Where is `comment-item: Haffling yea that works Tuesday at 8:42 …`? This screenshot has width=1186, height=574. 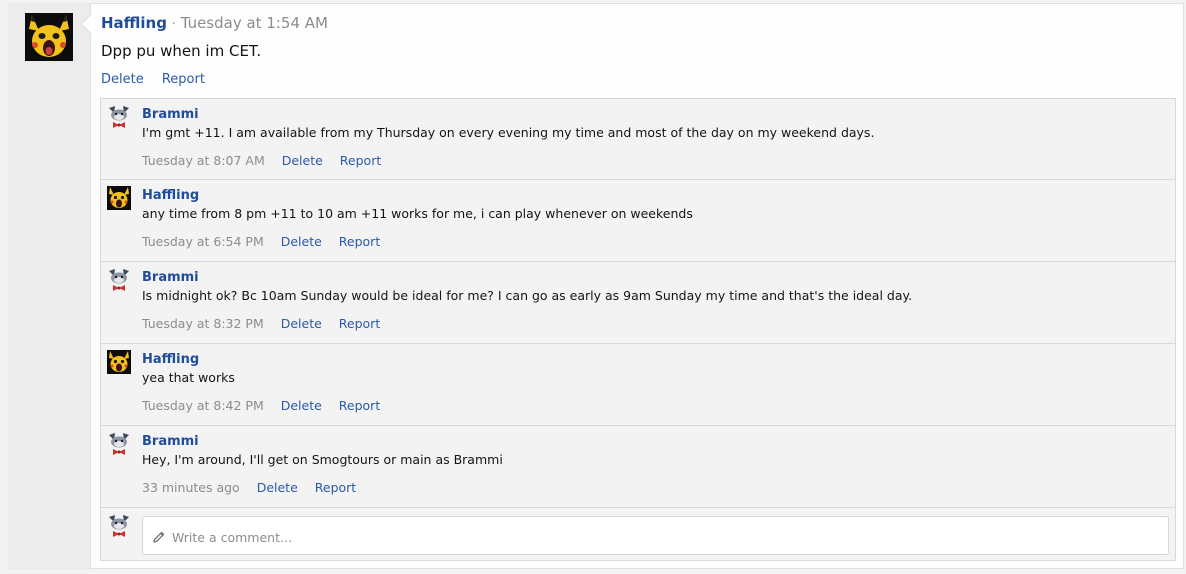 comment-item: Haffling yea that works Tuesday at 8:42 … is located at coordinates (638, 385).